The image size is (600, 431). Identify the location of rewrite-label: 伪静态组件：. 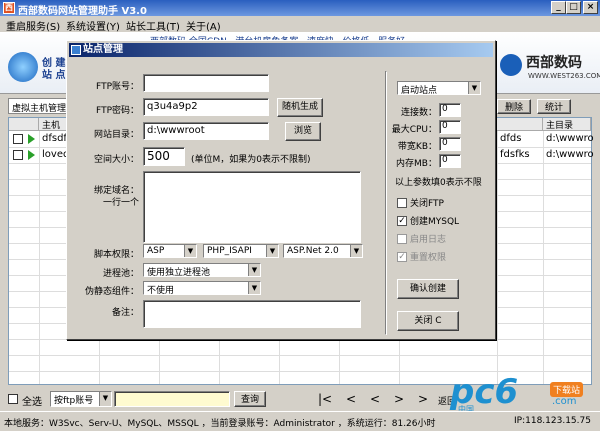
(111, 292).